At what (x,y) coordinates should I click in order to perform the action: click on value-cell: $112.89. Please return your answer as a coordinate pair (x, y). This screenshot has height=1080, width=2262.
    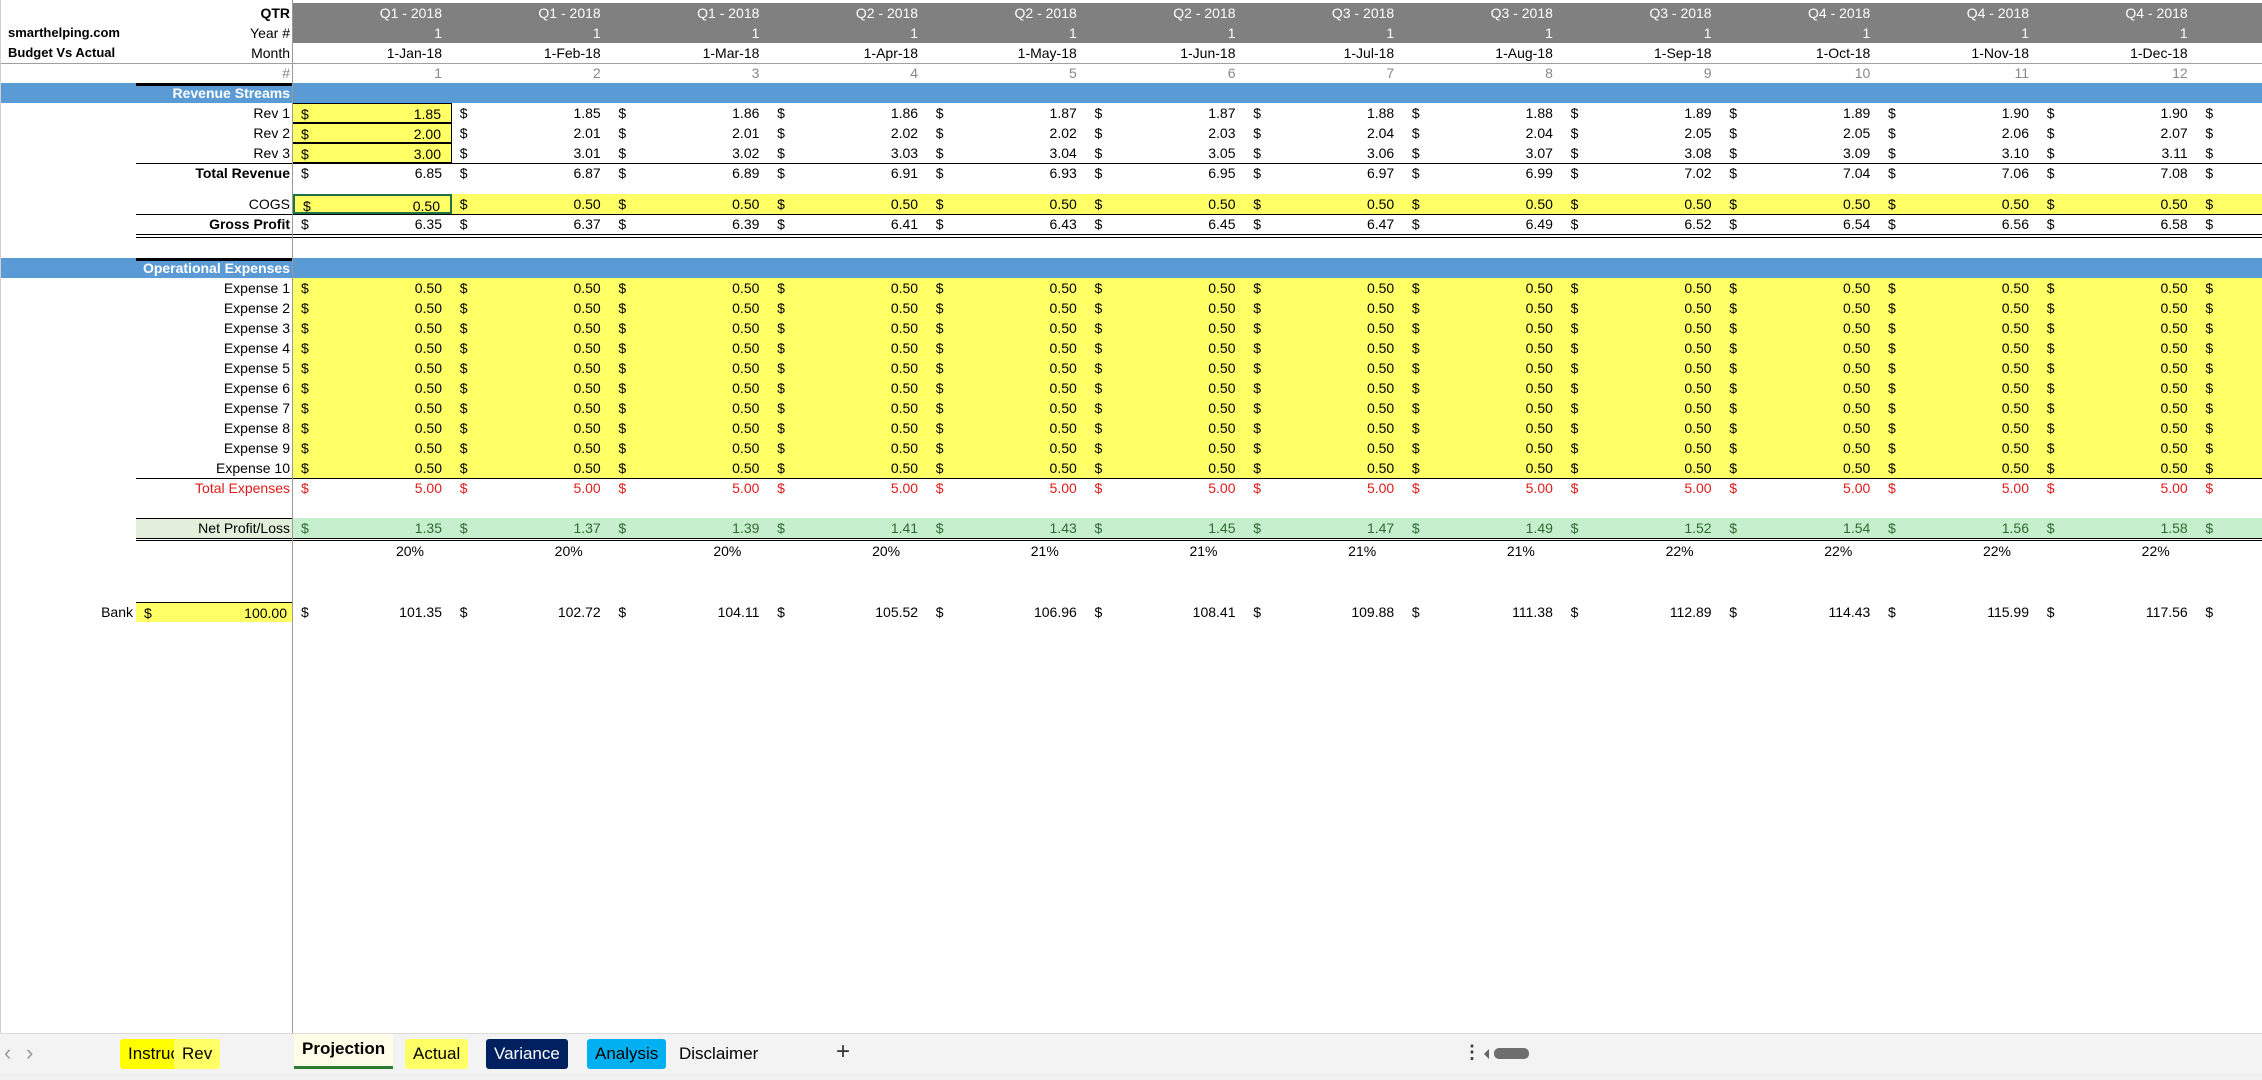
    Looking at the image, I should click on (1642, 612).